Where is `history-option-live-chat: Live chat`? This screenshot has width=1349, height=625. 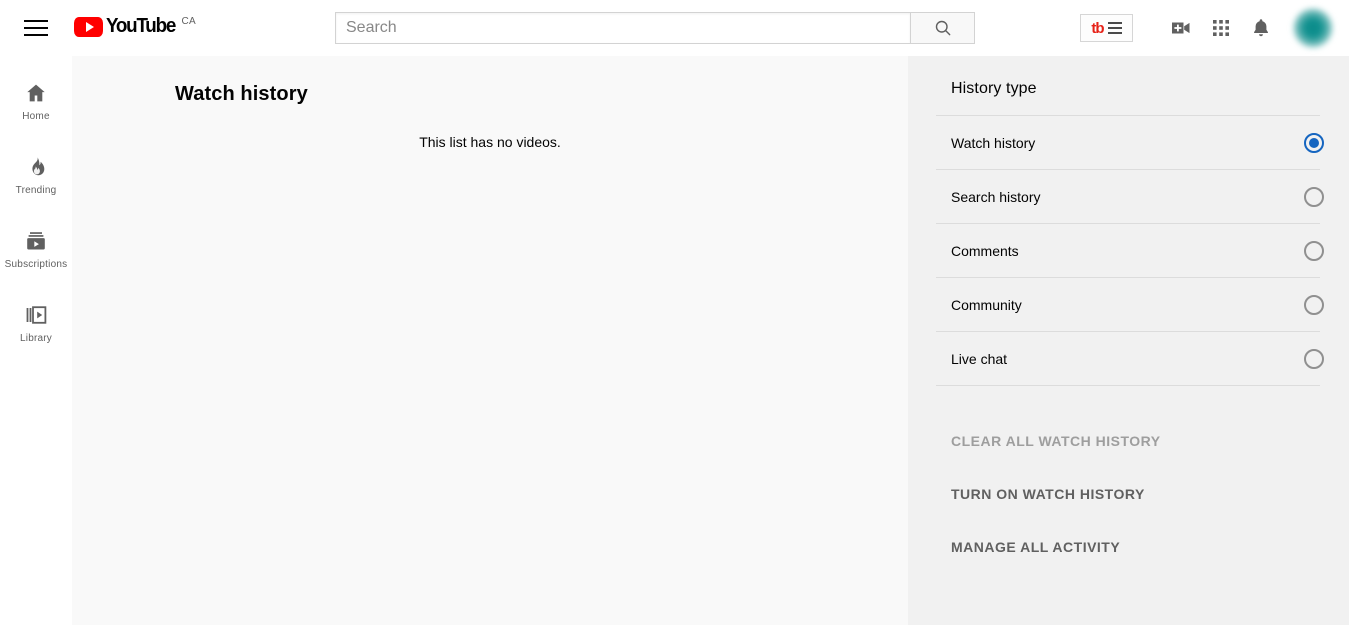 history-option-live-chat: Live chat is located at coordinates (1128, 358).